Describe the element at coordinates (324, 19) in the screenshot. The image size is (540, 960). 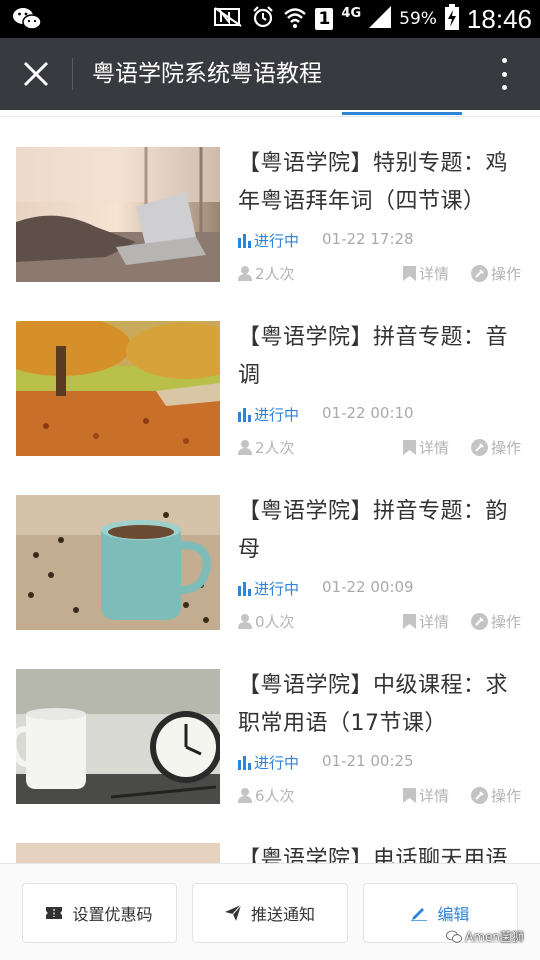
I see `sim-indicator: 1` at that location.